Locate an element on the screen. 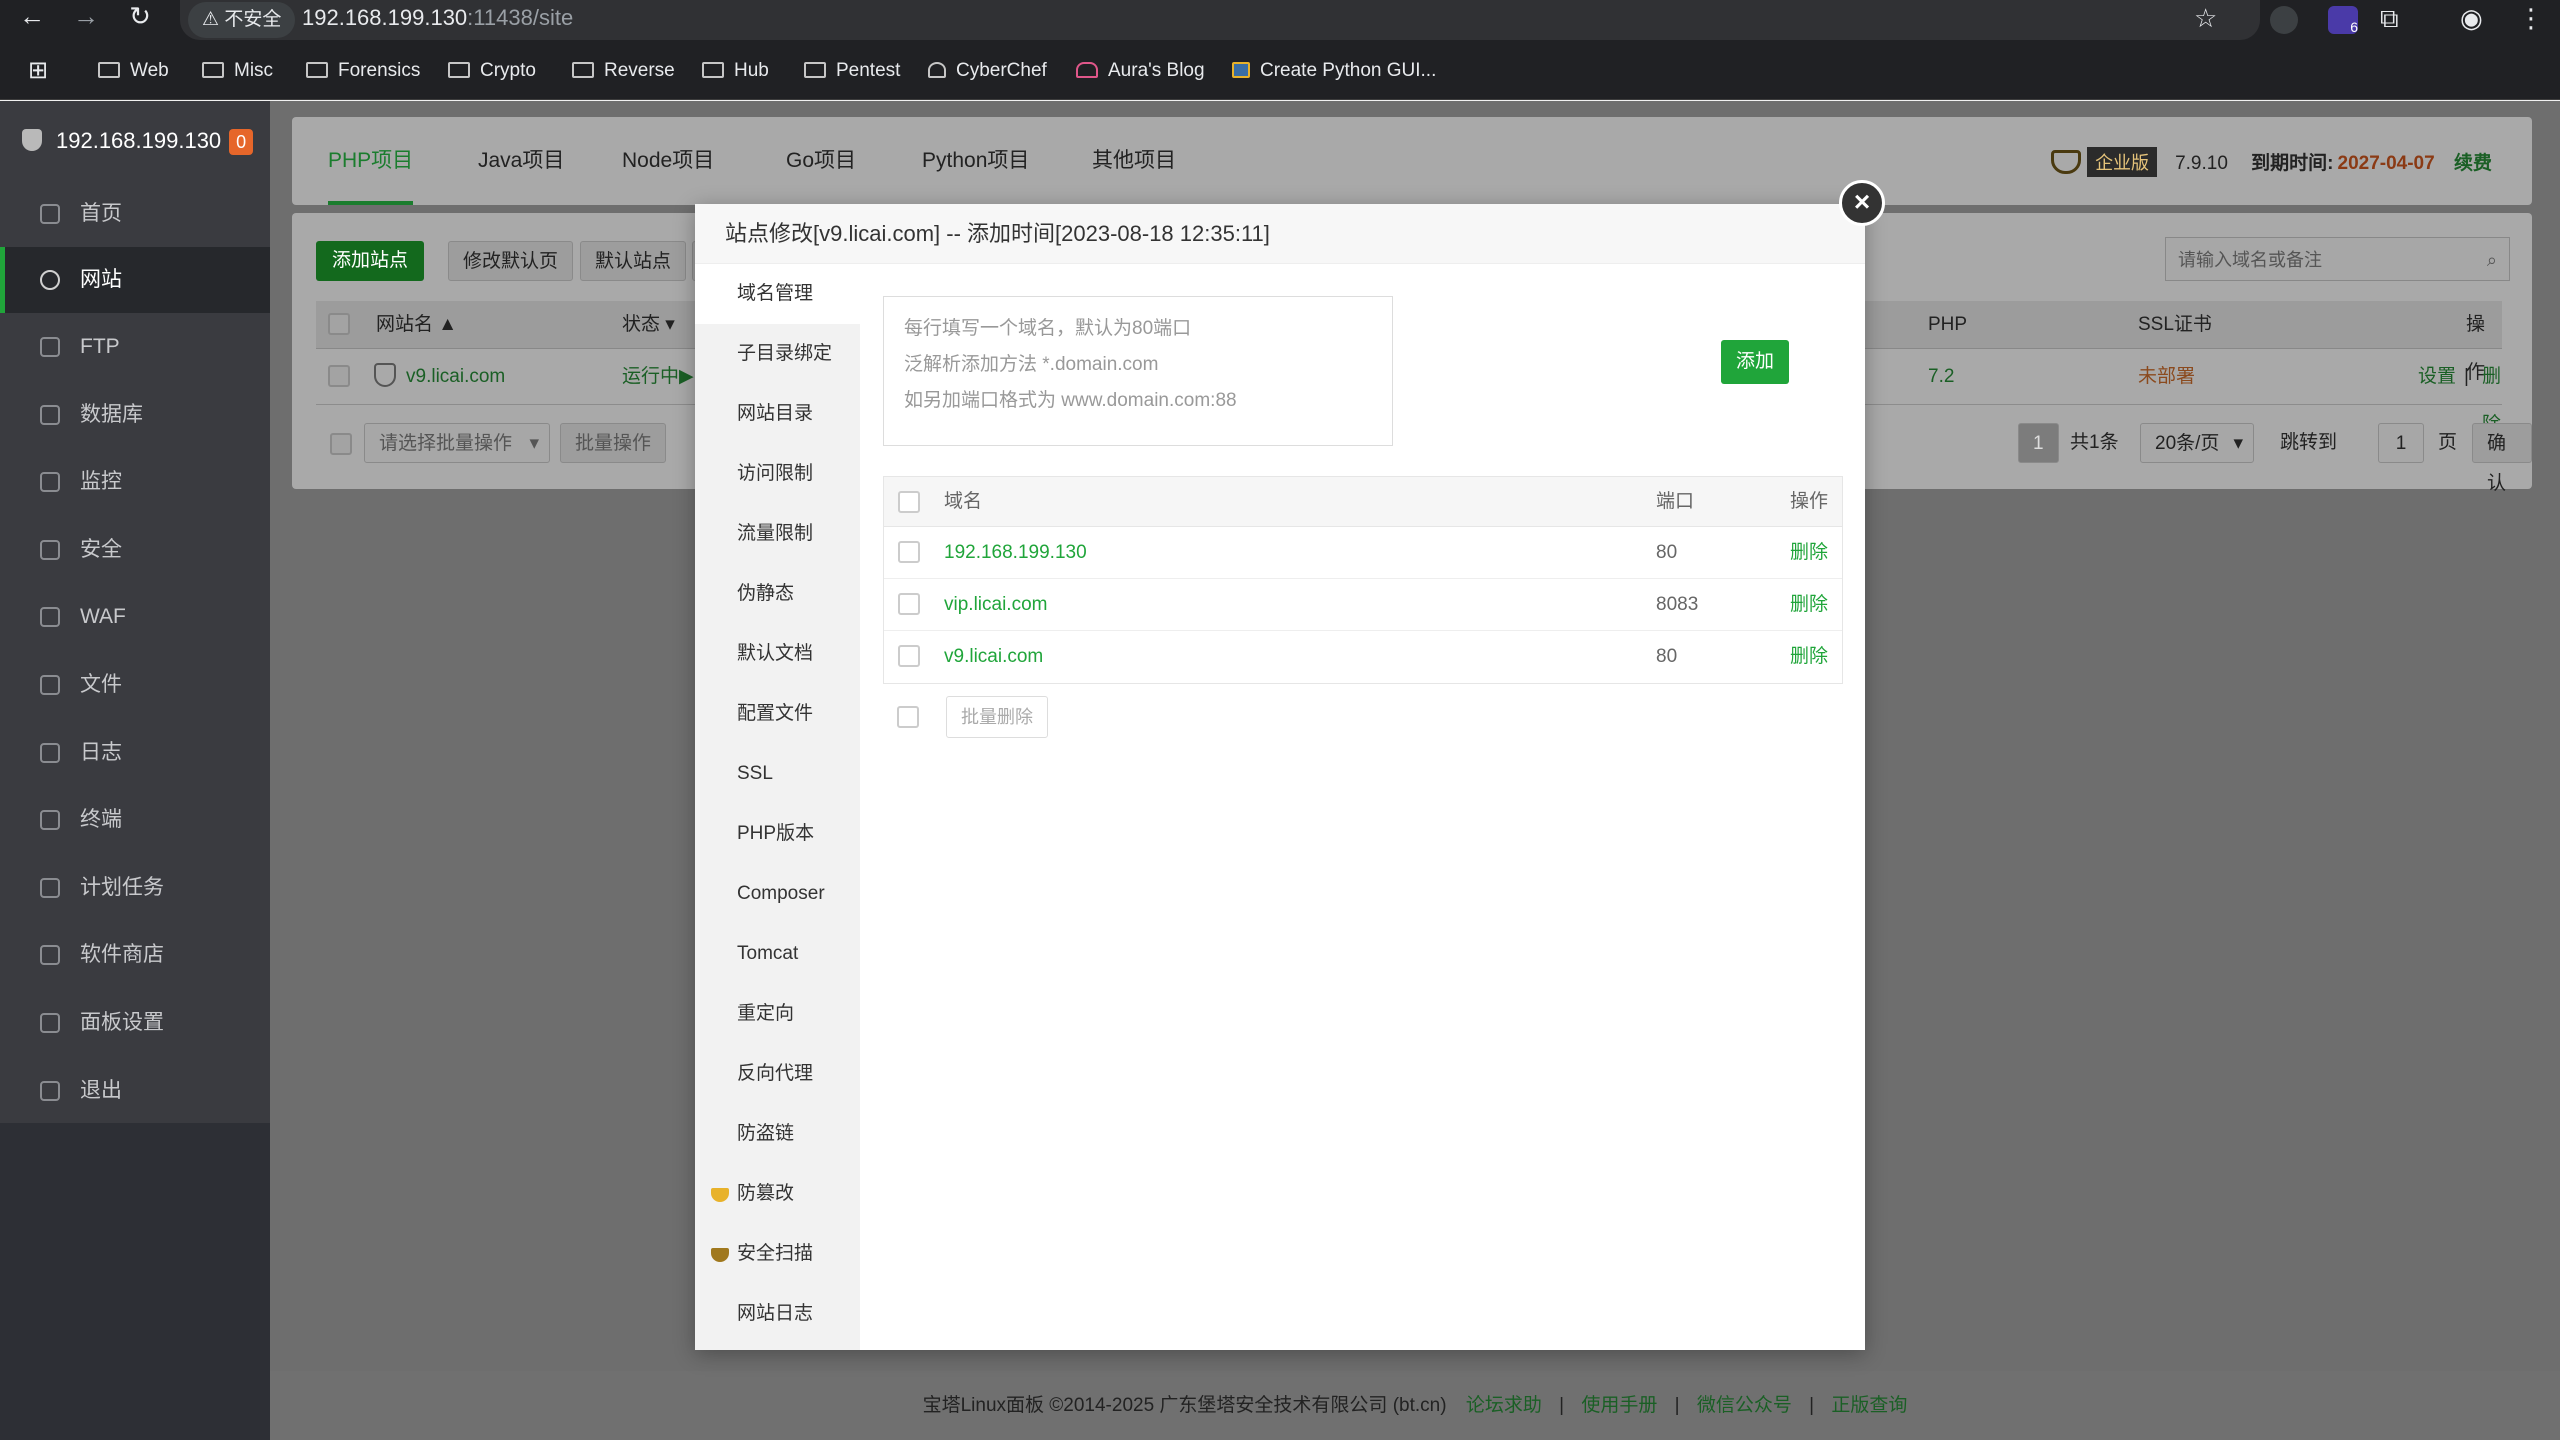 Image resolution: width=2560 pixels, height=1440 pixels. menu-icon: ⋮ is located at coordinates (2531, 18).